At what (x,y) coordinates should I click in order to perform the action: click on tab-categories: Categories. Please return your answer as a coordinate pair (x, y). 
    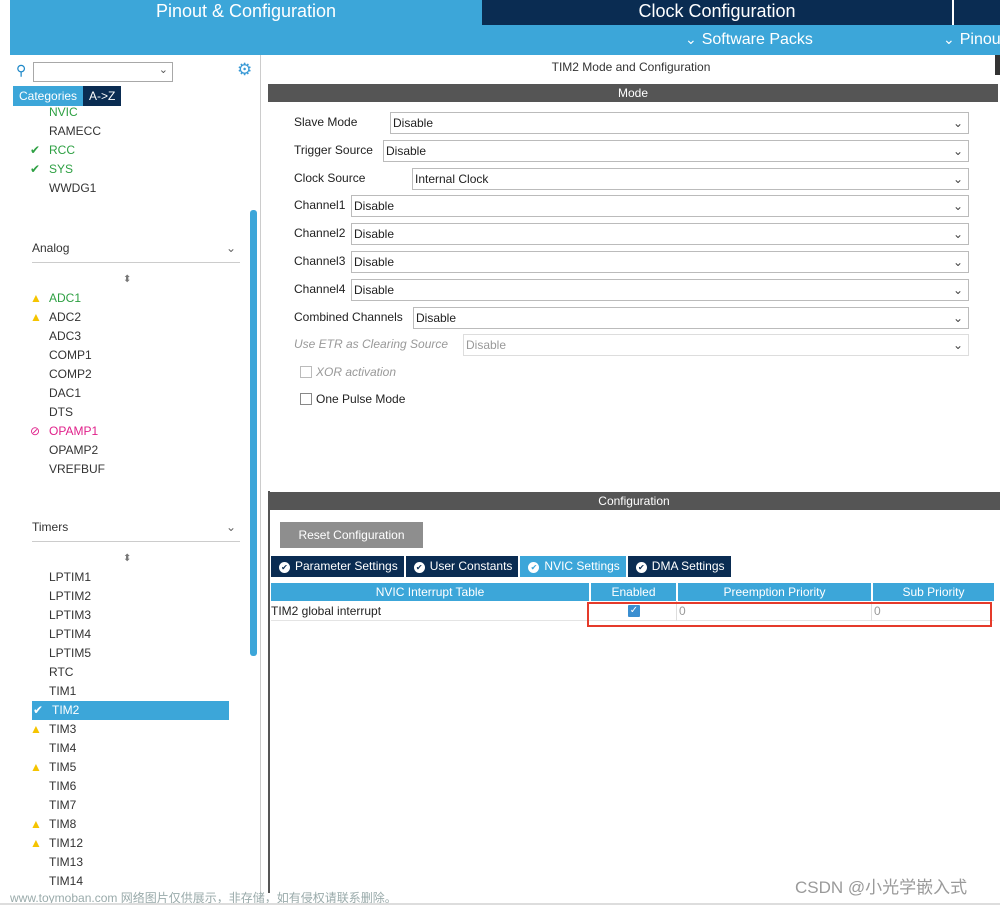
    Looking at the image, I should click on (48, 96).